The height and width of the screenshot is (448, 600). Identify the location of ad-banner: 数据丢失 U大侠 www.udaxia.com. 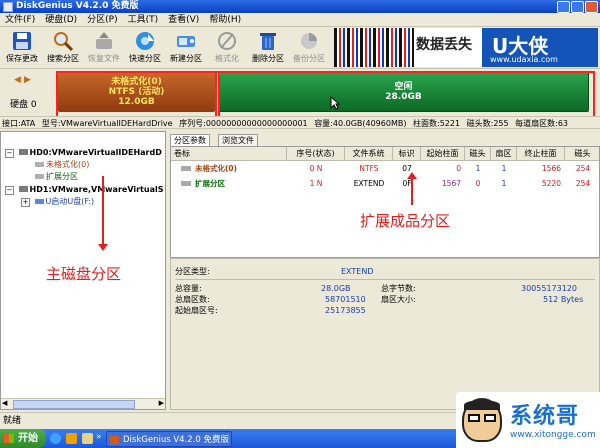
(466, 47).